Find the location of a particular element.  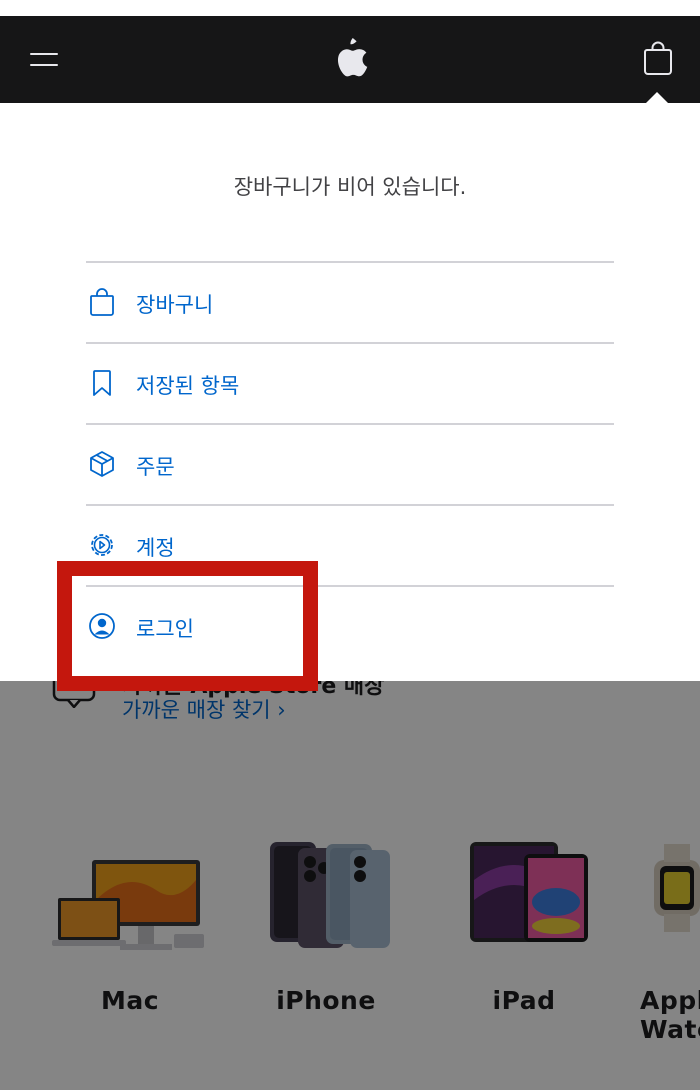

box-icon is located at coordinates (102, 464).